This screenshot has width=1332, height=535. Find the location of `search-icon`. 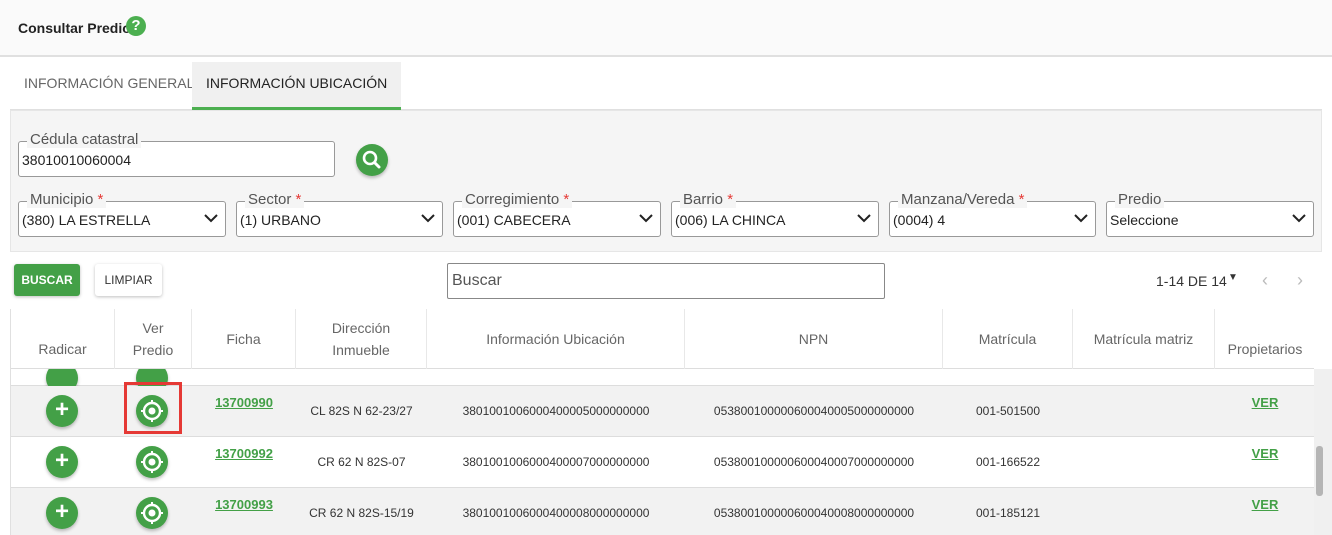

search-icon is located at coordinates (371, 159).